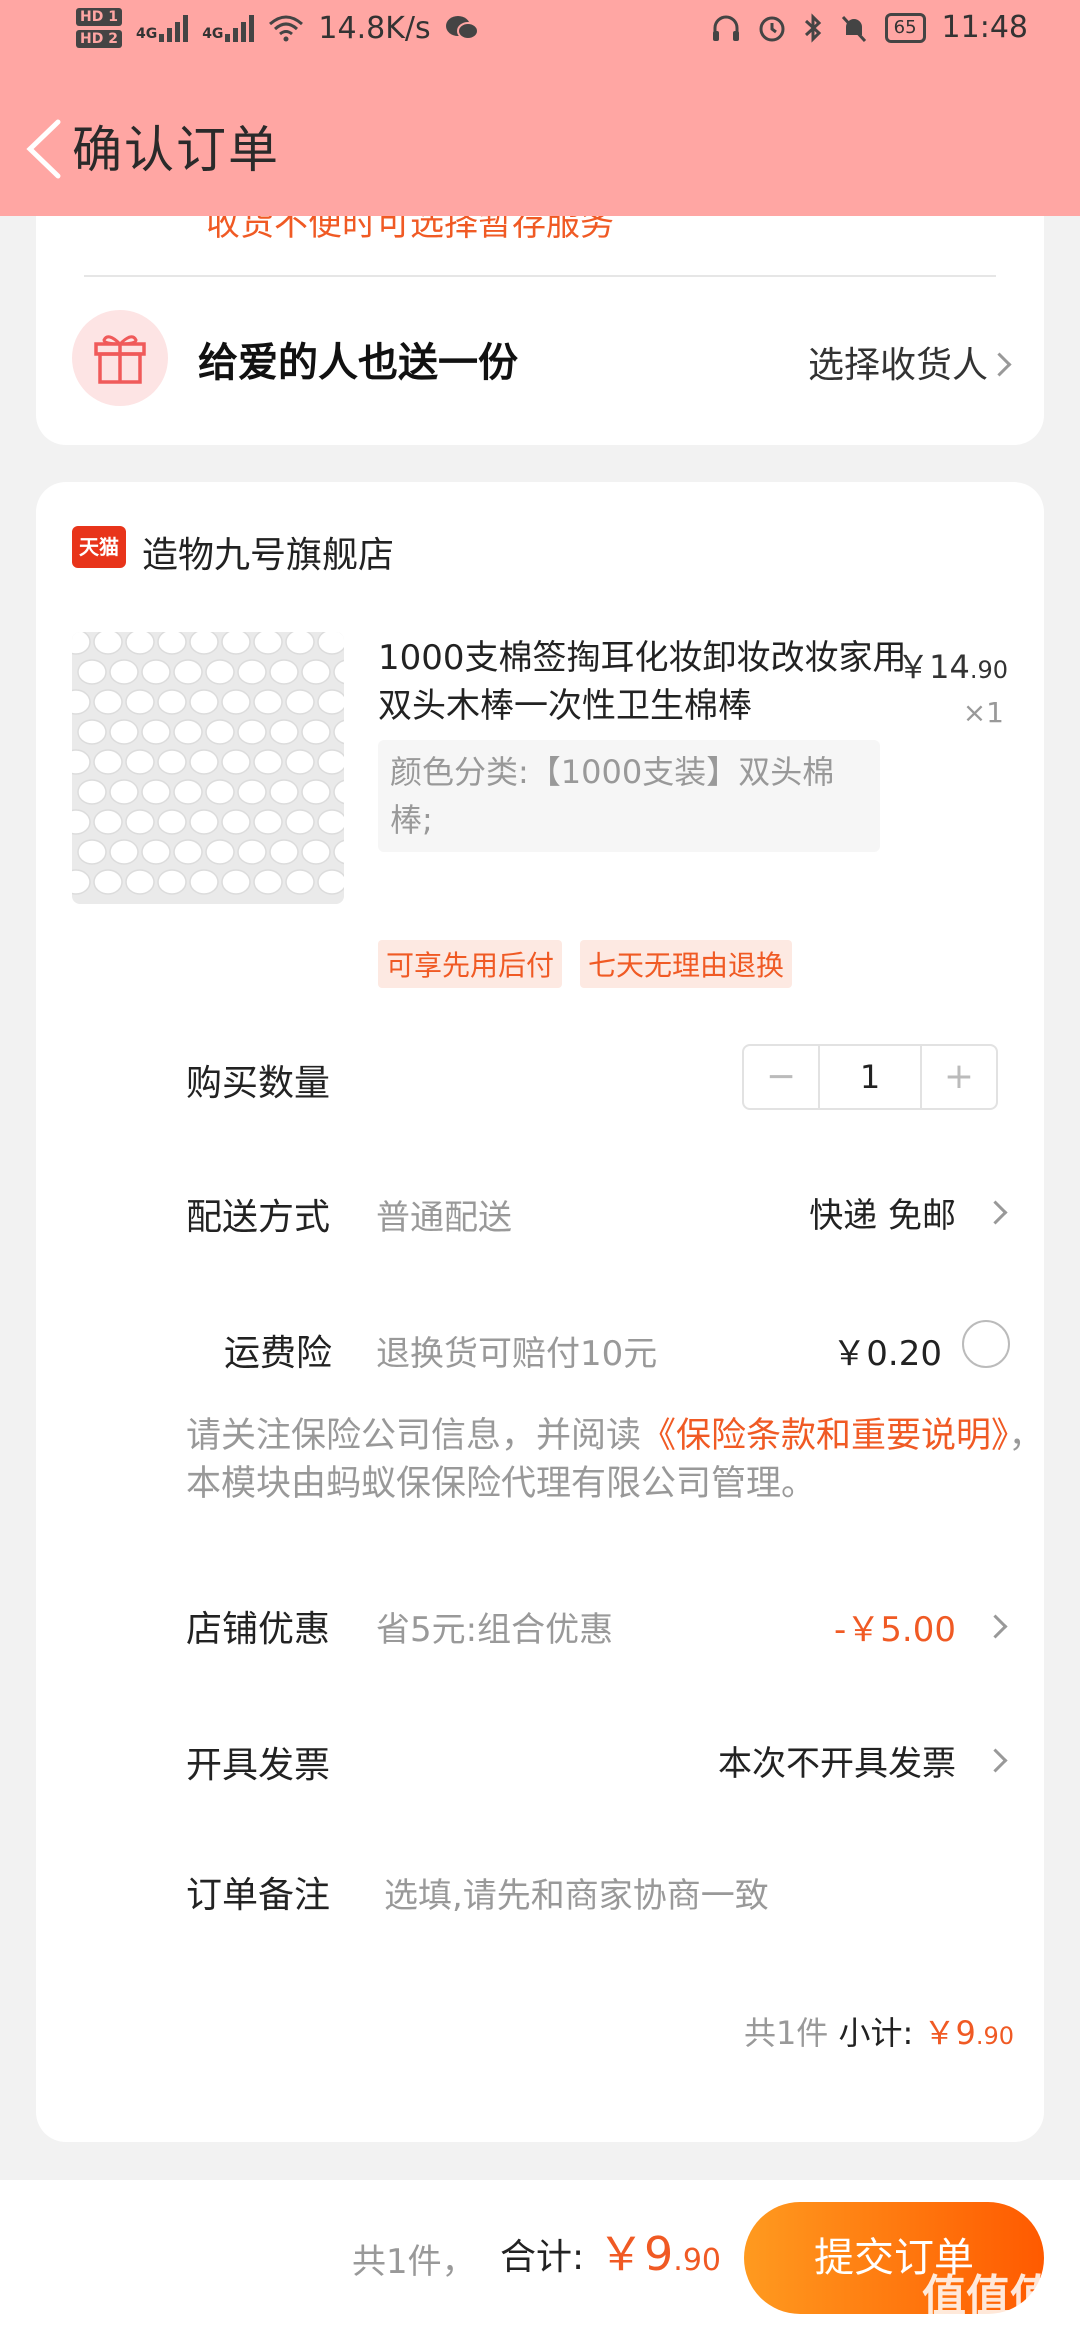  What do you see at coordinates (258, 1217) in the screenshot?
I see `delivery-label: 配送方式` at bounding box center [258, 1217].